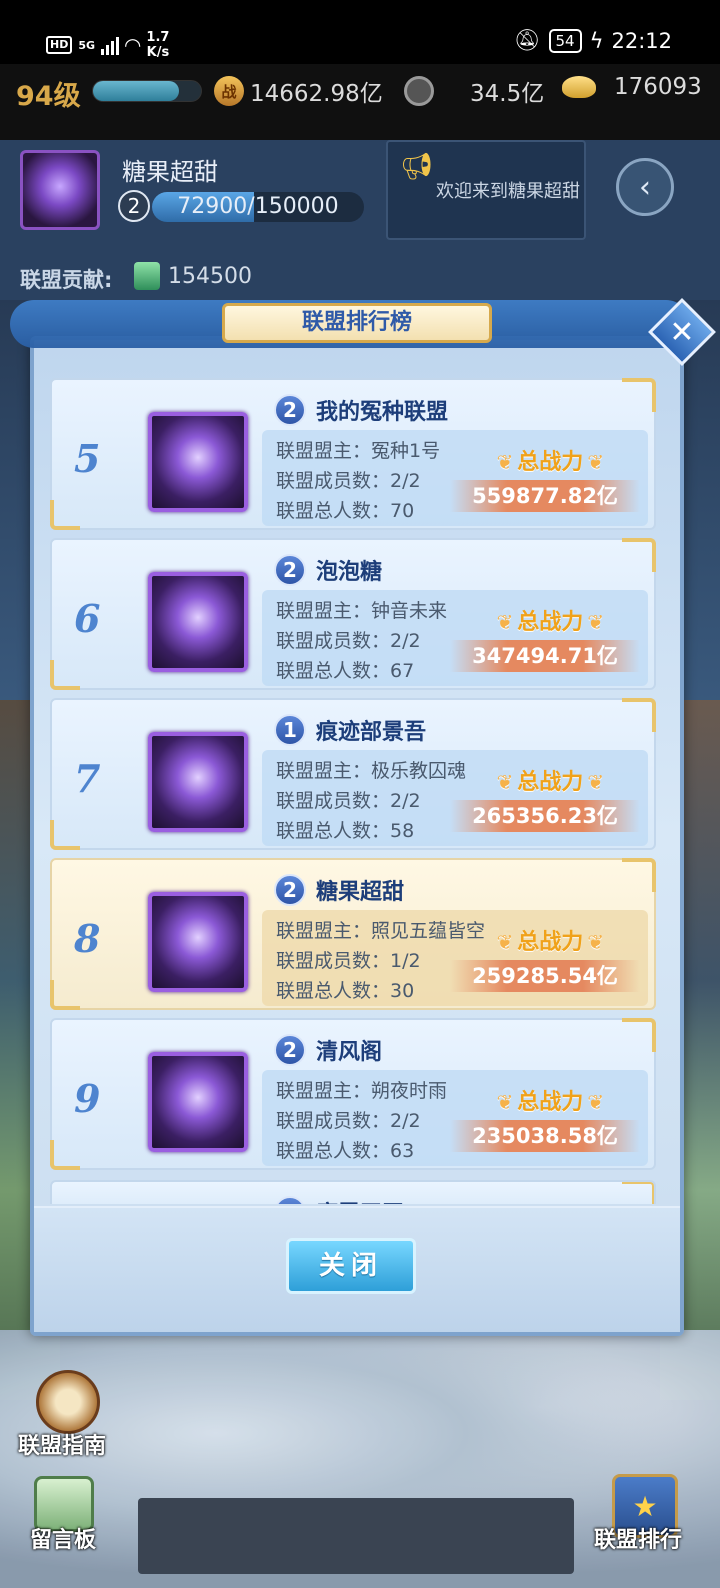  What do you see at coordinates (316, 94) in the screenshot?
I see `power-value: 14662.98亿` at bounding box center [316, 94].